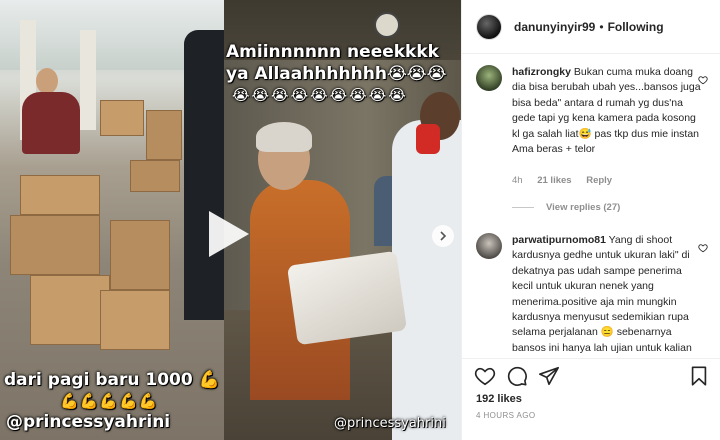 This screenshot has height=440, width=720. I want to click on post-username: danunyinyir99, so click(554, 27).